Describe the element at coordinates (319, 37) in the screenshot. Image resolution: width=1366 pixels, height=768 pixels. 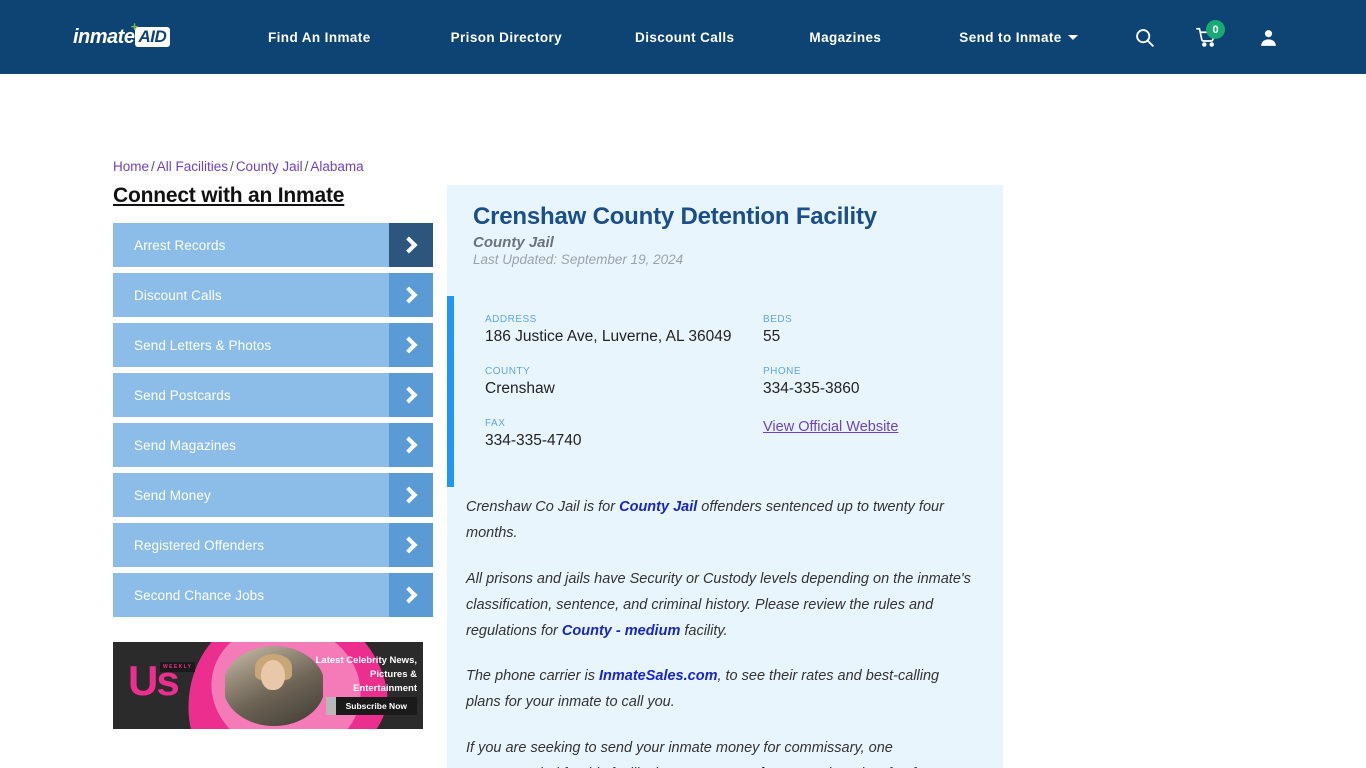
I see `nav-item-find-an-inmate: Find An Inmate` at that location.